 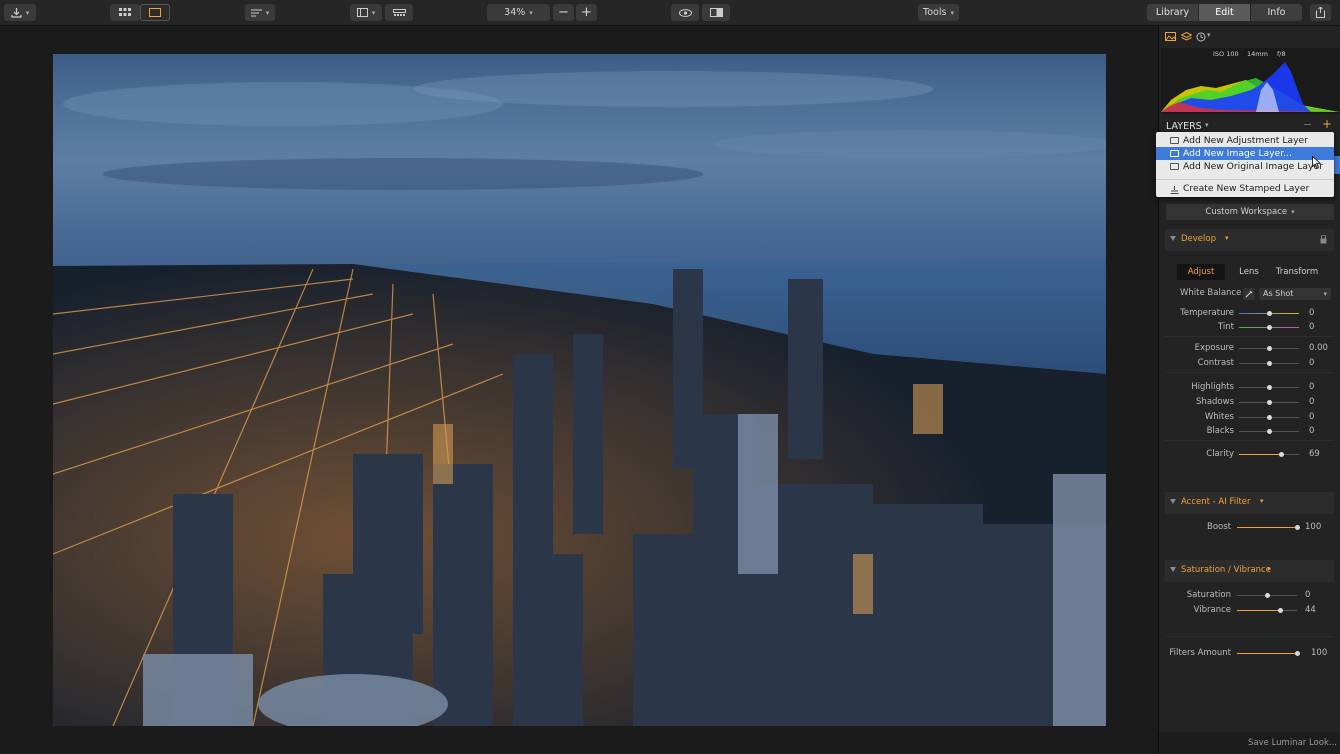 I want to click on iso-value: ISO 100, so click(x=1226, y=54).